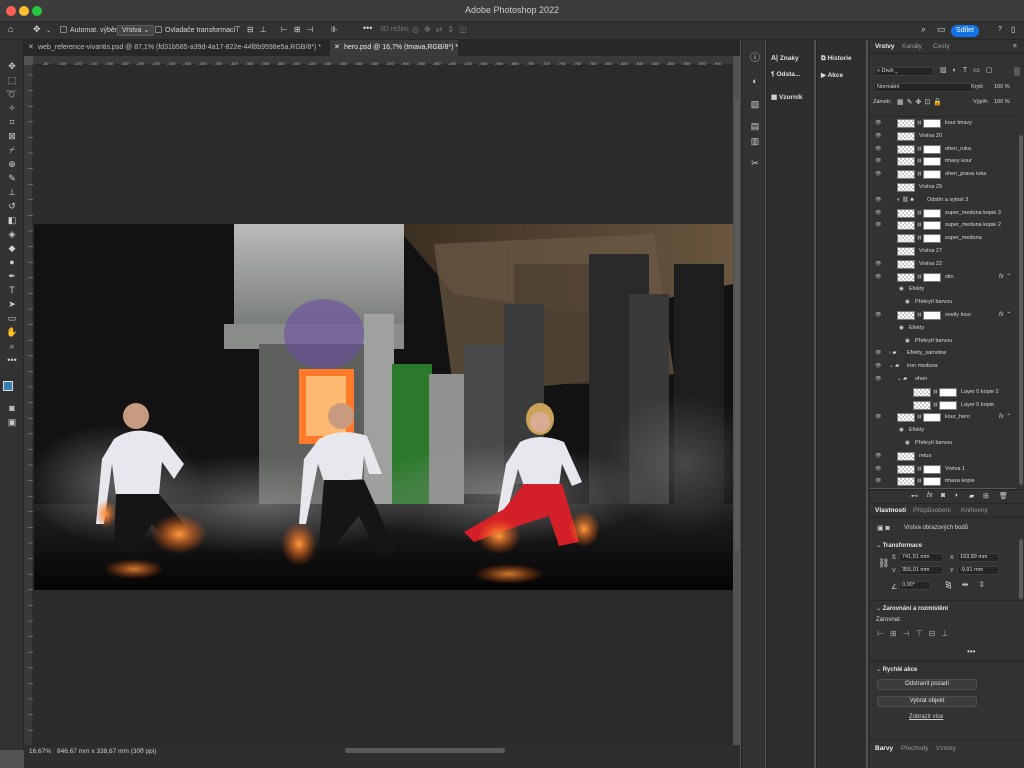 The image size is (1024, 768). I want to click on clone-stamp-tool-icon: ⊥, so click(12, 192).